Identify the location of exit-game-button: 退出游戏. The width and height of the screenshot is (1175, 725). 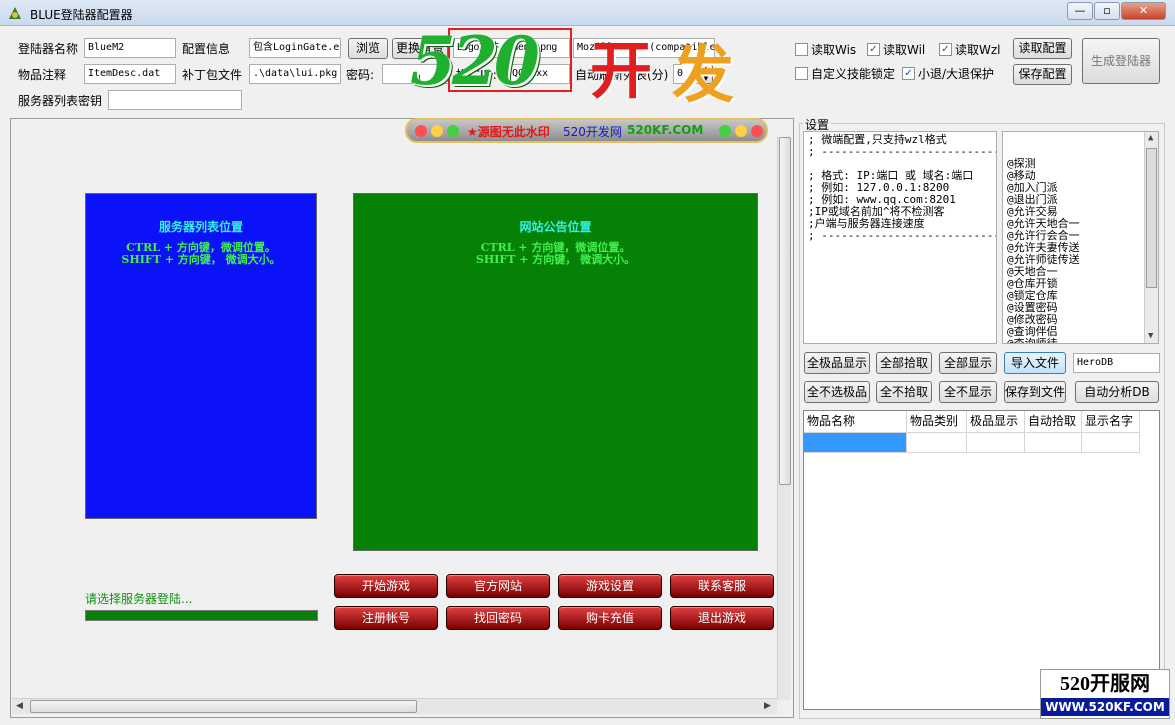
(722, 618).